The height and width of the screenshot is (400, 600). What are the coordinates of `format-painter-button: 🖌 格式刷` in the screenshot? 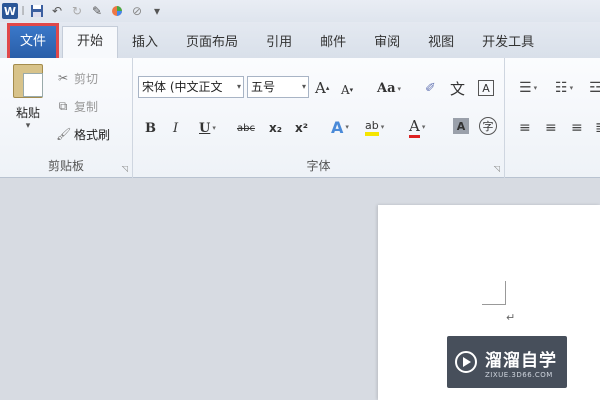 It's located at (83, 134).